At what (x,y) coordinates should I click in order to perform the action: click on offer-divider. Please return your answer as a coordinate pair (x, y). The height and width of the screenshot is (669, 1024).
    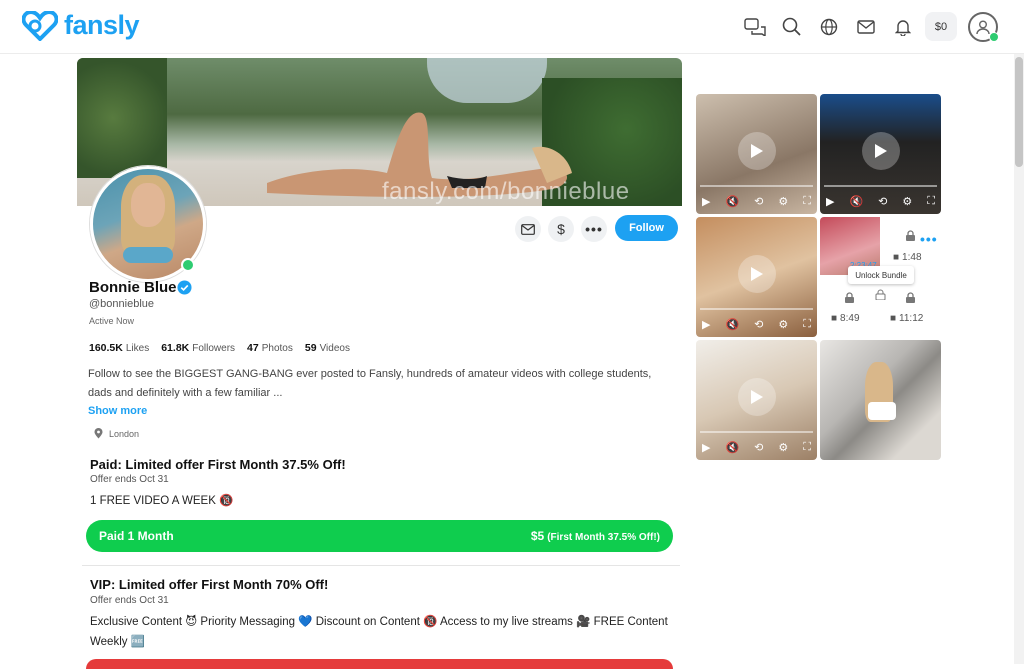
    Looking at the image, I should click on (381, 565).